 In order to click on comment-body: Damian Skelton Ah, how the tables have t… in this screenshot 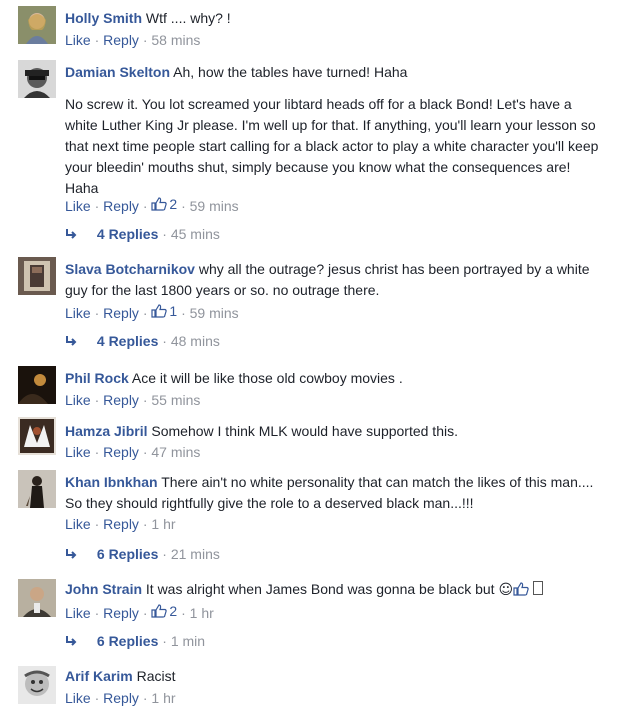, I will do `click(335, 72)`.